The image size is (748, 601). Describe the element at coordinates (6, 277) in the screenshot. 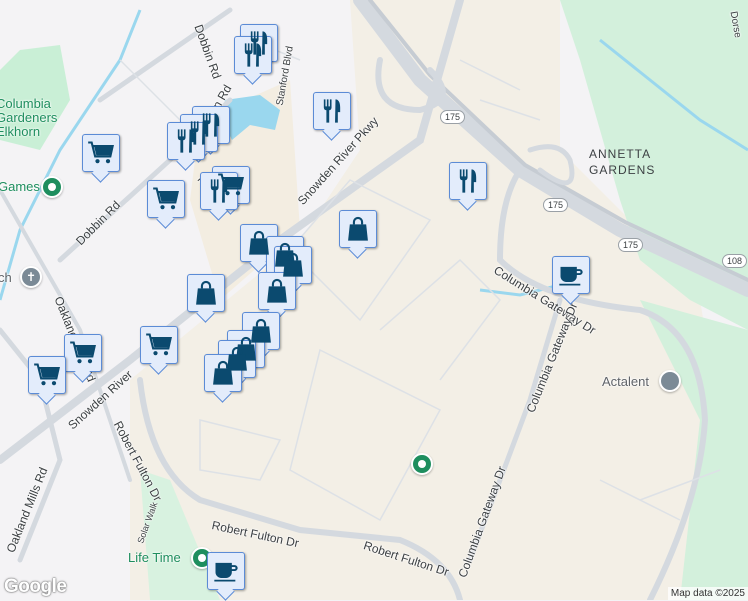

I see `place-church: ch` at that location.